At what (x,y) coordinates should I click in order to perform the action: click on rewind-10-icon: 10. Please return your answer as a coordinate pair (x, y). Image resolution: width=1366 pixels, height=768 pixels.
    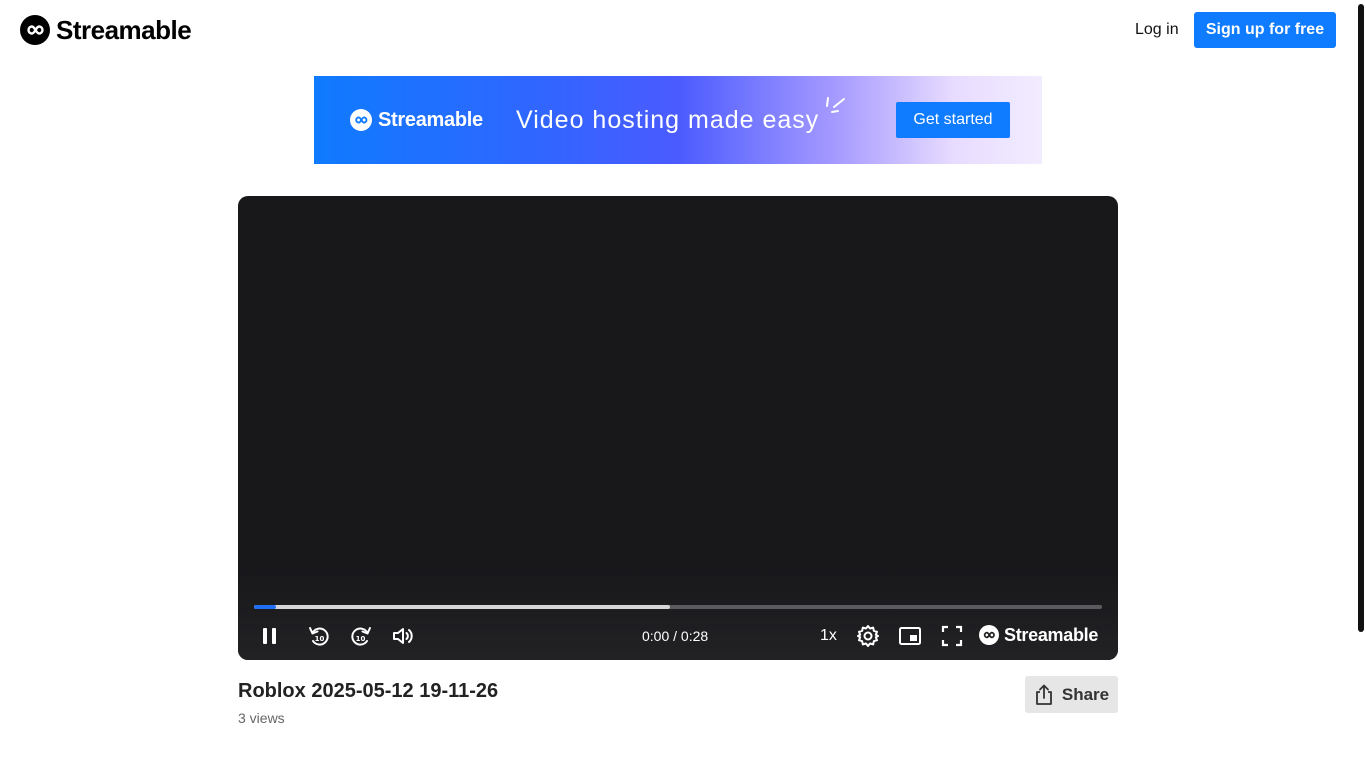
    Looking at the image, I should click on (319, 636).